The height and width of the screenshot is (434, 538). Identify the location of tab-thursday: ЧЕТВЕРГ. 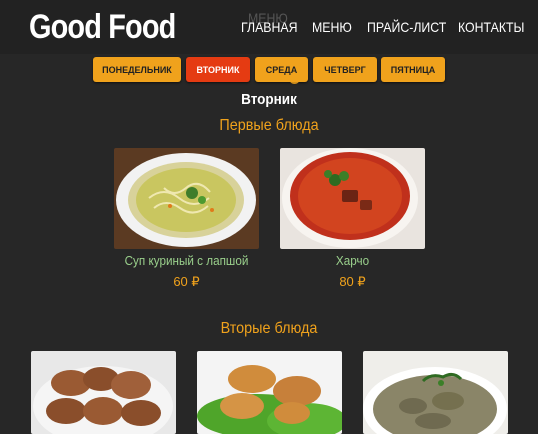
(345, 69).